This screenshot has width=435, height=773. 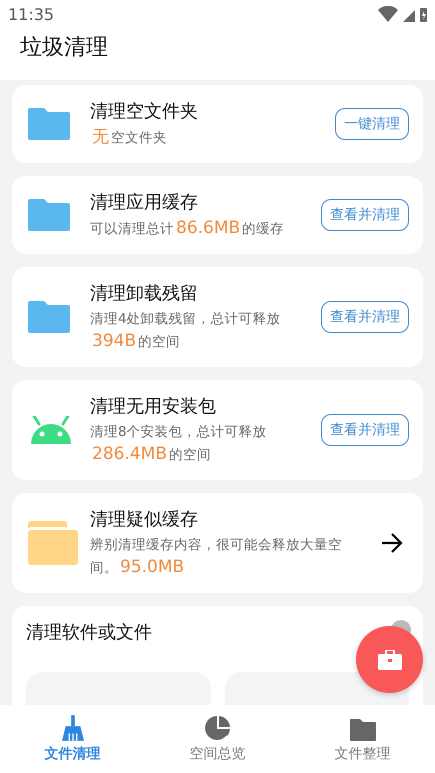 What do you see at coordinates (144, 202) in the screenshot?
I see `card-title: 清理应用缓存` at bounding box center [144, 202].